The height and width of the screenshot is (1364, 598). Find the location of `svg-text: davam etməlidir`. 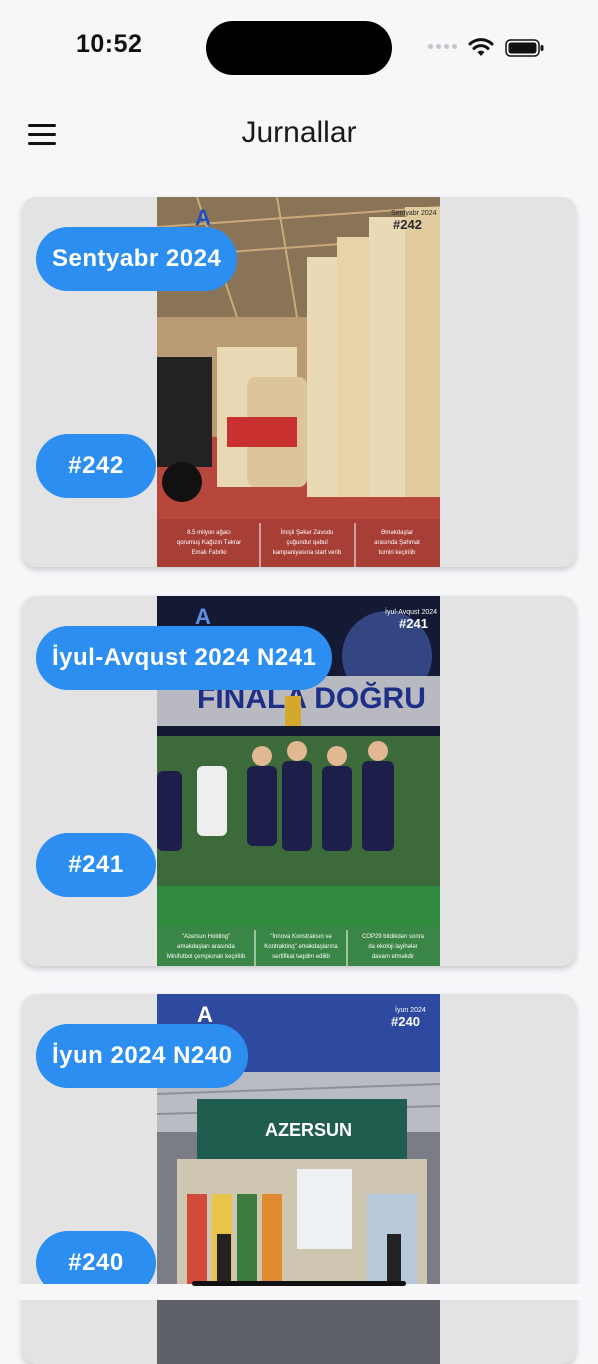

svg-text: davam etməlidir is located at coordinates (393, 957).